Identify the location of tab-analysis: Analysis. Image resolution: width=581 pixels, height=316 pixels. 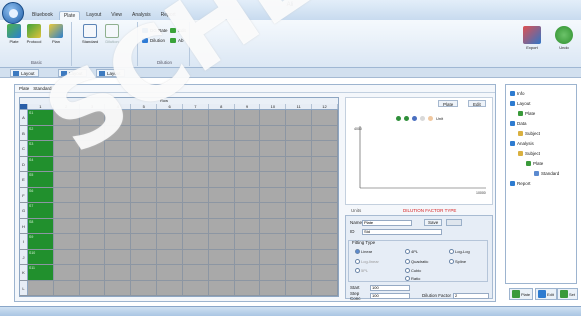
(141, 15).